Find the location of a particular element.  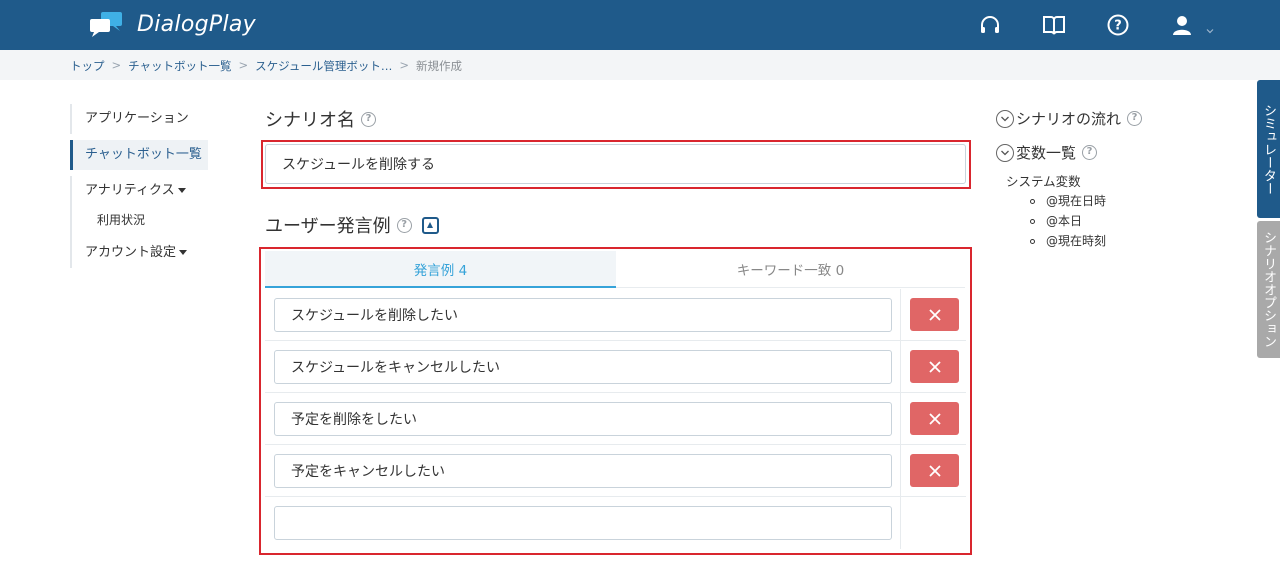

sidebar: アプリケーション チャットボット一覧 アナリティクス 利用状況 アカウント設定 is located at coordinates (140, 186).